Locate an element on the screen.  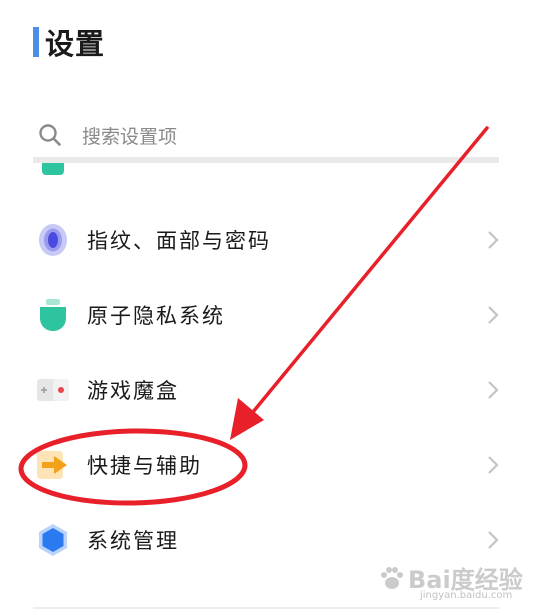
watermark-url: jingyan.baidu.com is located at coordinates (466, 595).